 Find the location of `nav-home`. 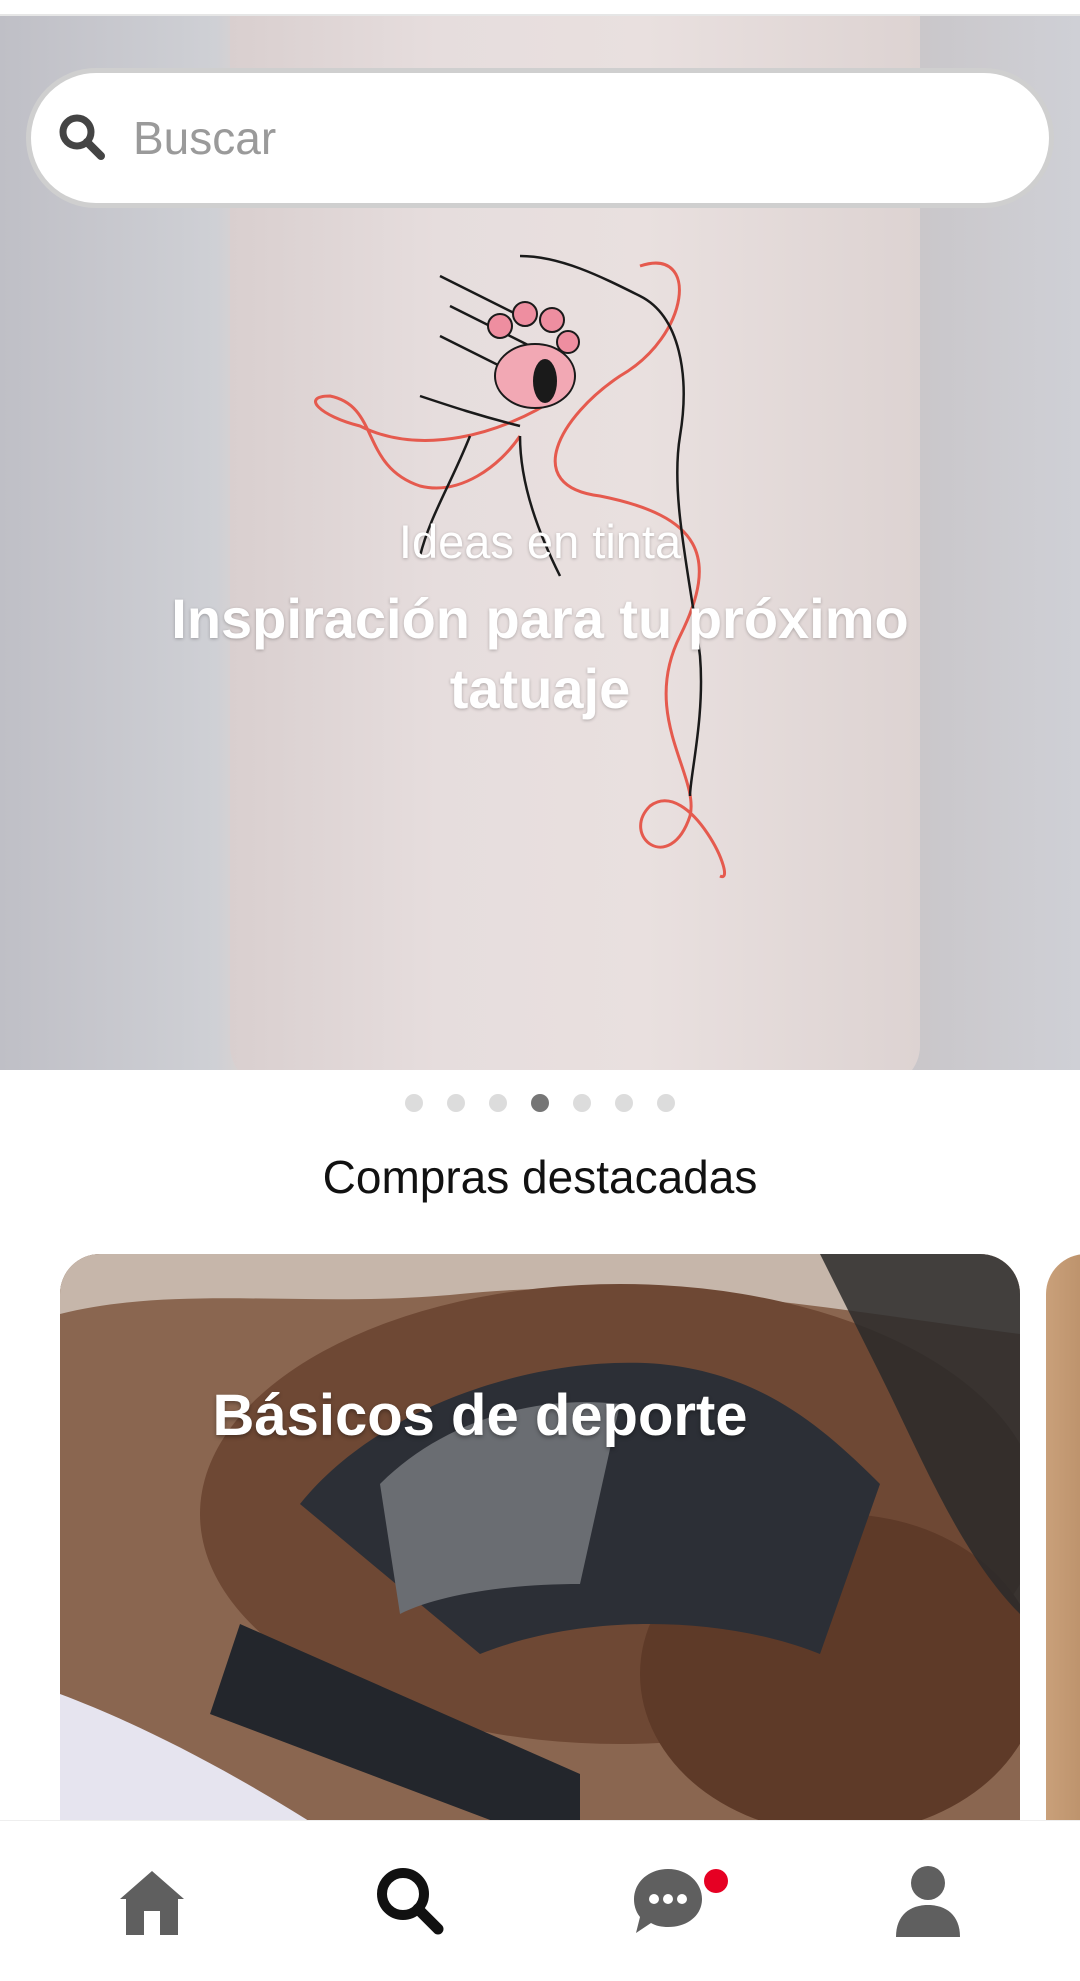

nav-home is located at coordinates (152, 1901).